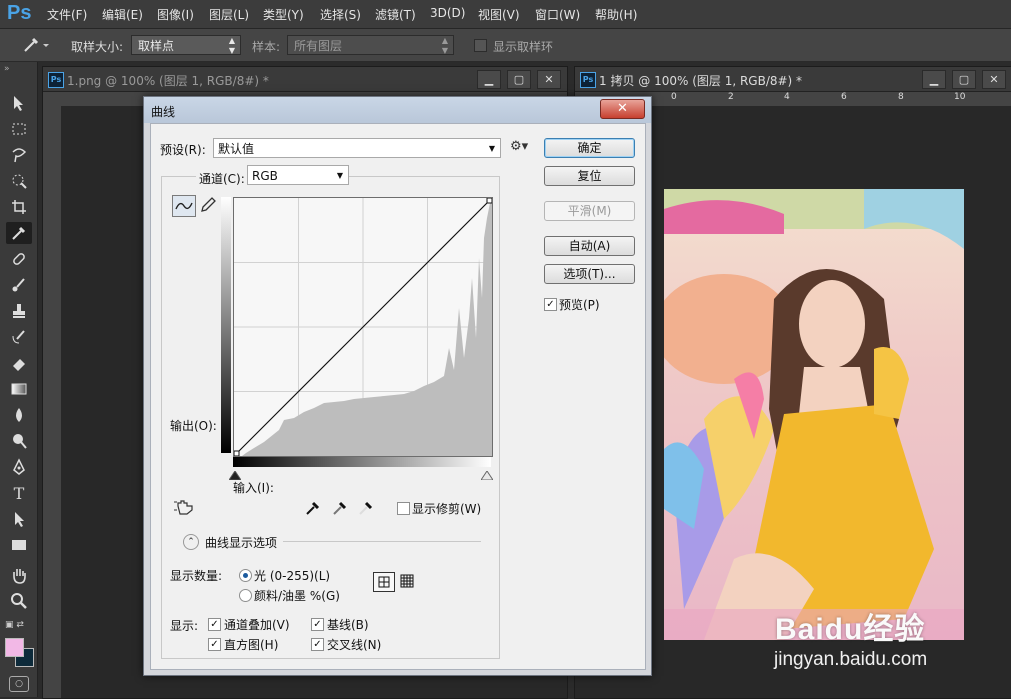  Describe the element at coordinates (19, 415) in the screenshot. I see `blur-tool-icon` at that location.